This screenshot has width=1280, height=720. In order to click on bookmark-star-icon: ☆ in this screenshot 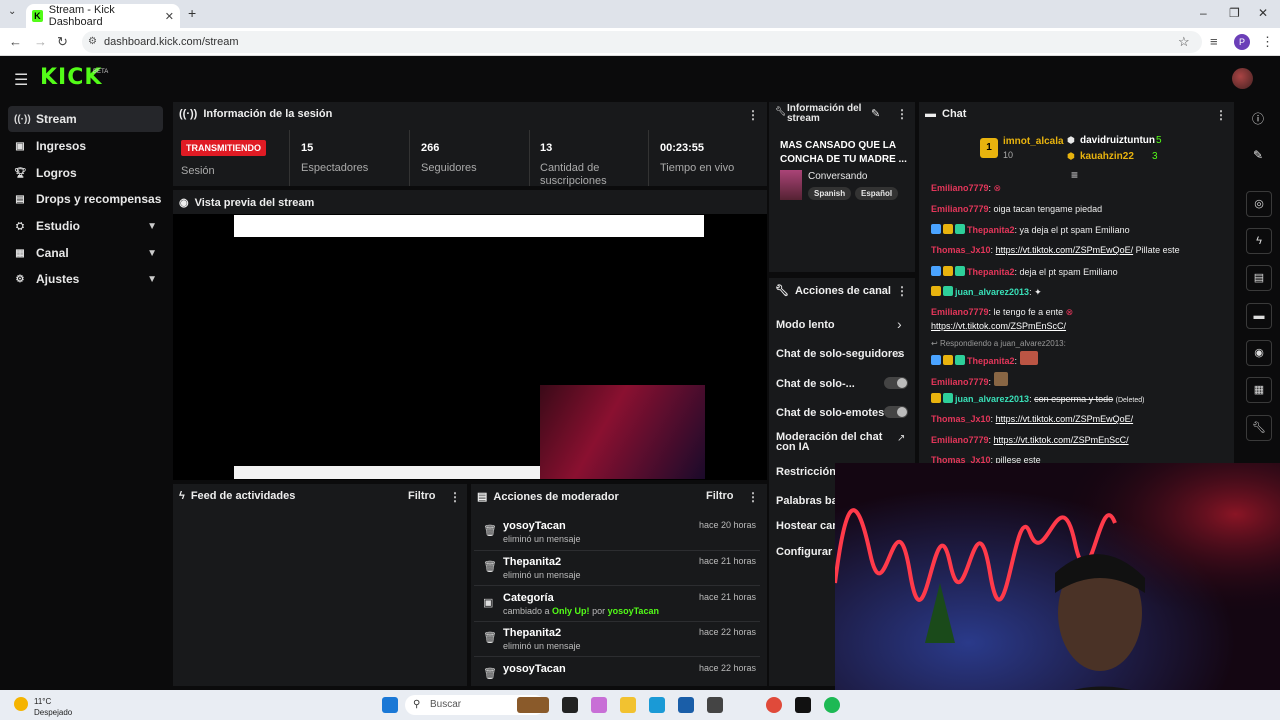, I will do `click(1184, 42)`.